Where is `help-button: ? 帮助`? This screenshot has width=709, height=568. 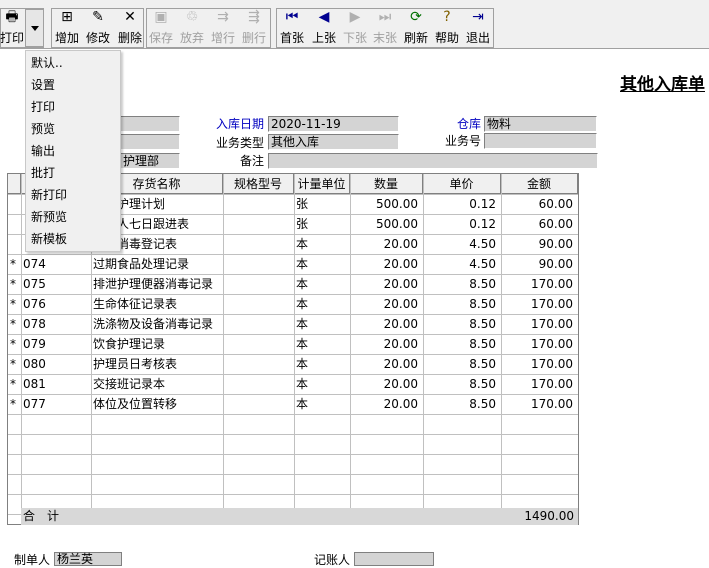 help-button: ? 帮助 is located at coordinates (447, 27).